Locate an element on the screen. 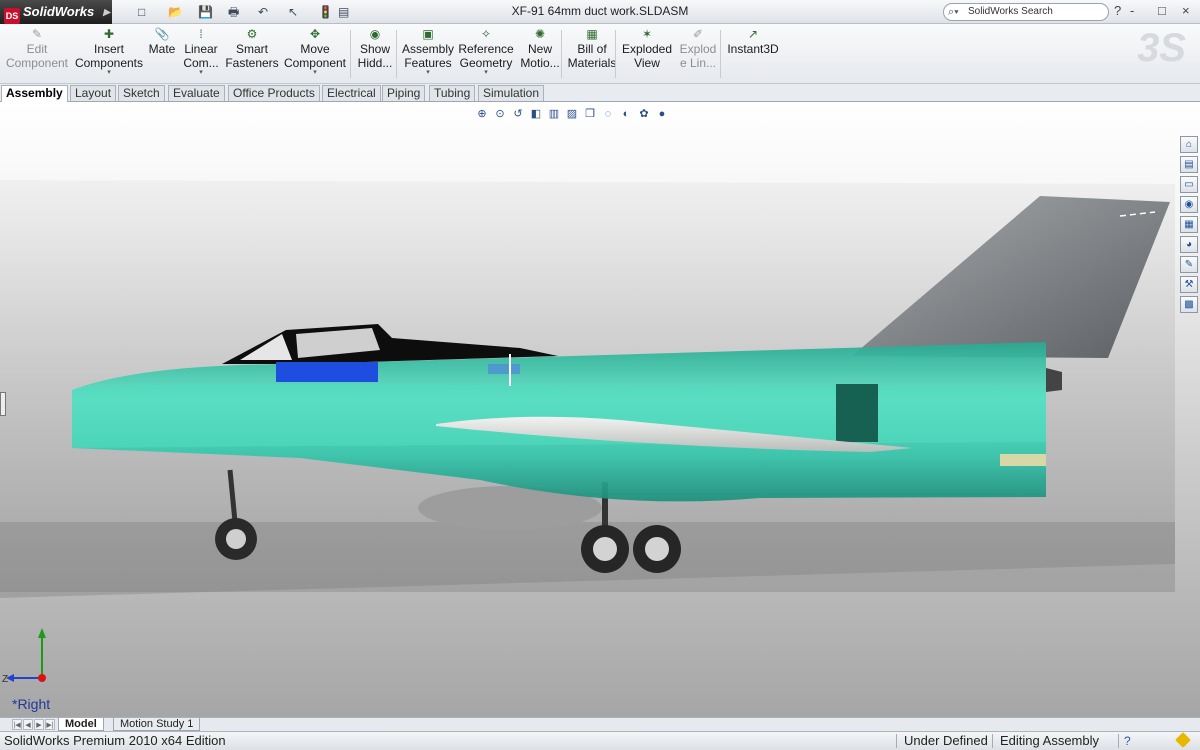 This screenshot has height=750, width=1200. engine-nozzle is located at coordinates (1054, 380).